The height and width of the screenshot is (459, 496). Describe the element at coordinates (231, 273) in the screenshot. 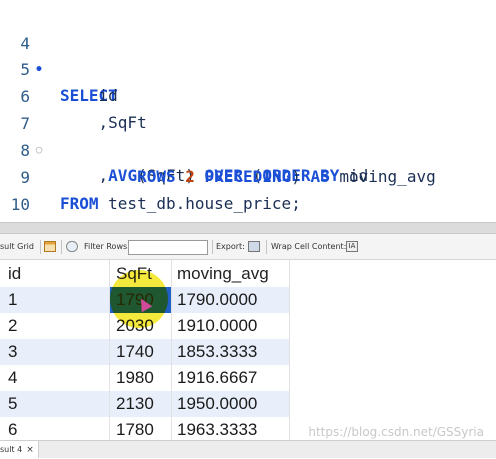

I see `column-header-moving-avg: moving_avg` at that location.